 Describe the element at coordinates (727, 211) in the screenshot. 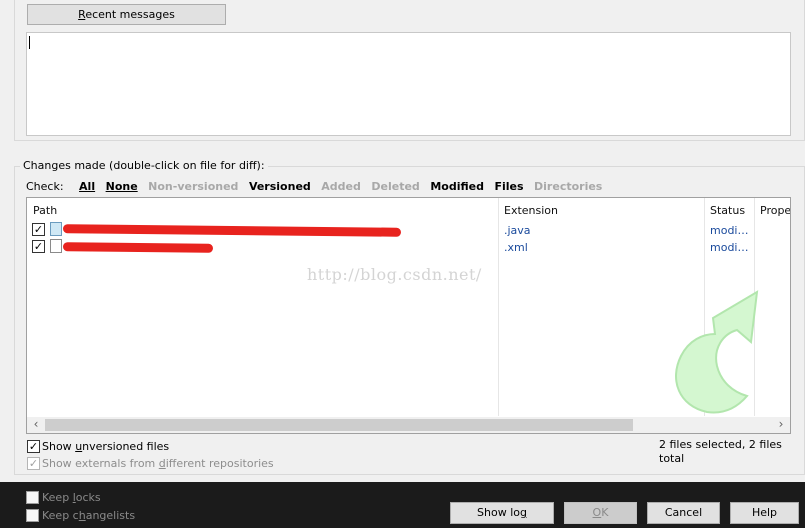

I see `column-header-status: Status` at that location.